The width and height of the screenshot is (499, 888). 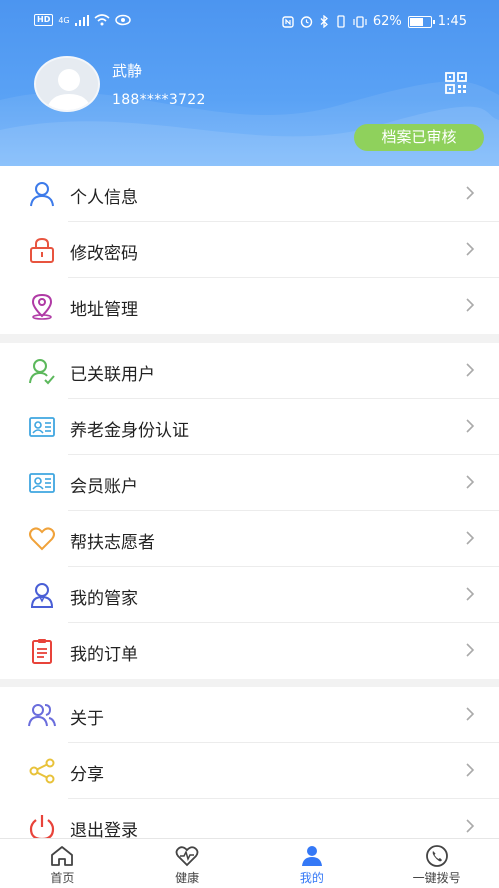 What do you see at coordinates (387, 21) in the screenshot?
I see `battery-percentage: 62%` at bounding box center [387, 21].